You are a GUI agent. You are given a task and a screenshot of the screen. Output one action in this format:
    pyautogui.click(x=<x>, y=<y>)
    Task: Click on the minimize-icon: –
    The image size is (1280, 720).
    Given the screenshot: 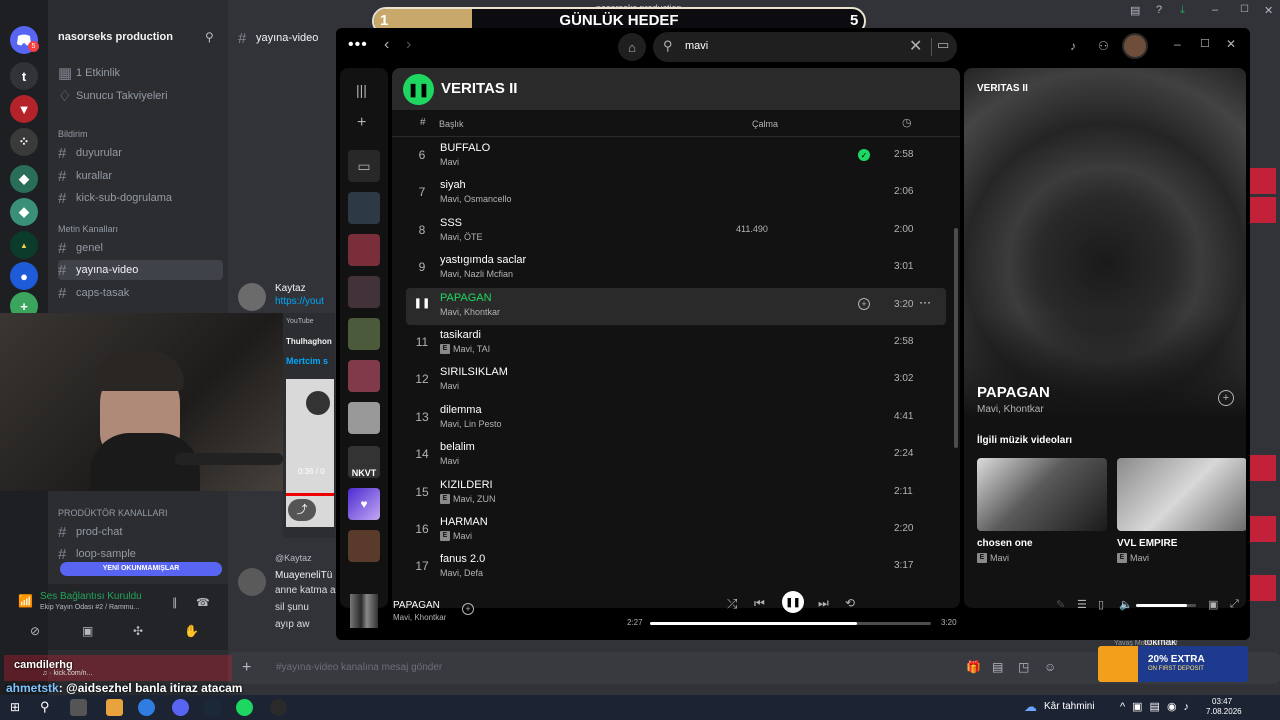 What is the action you would take?
    pyautogui.click(x=1177, y=44)
    